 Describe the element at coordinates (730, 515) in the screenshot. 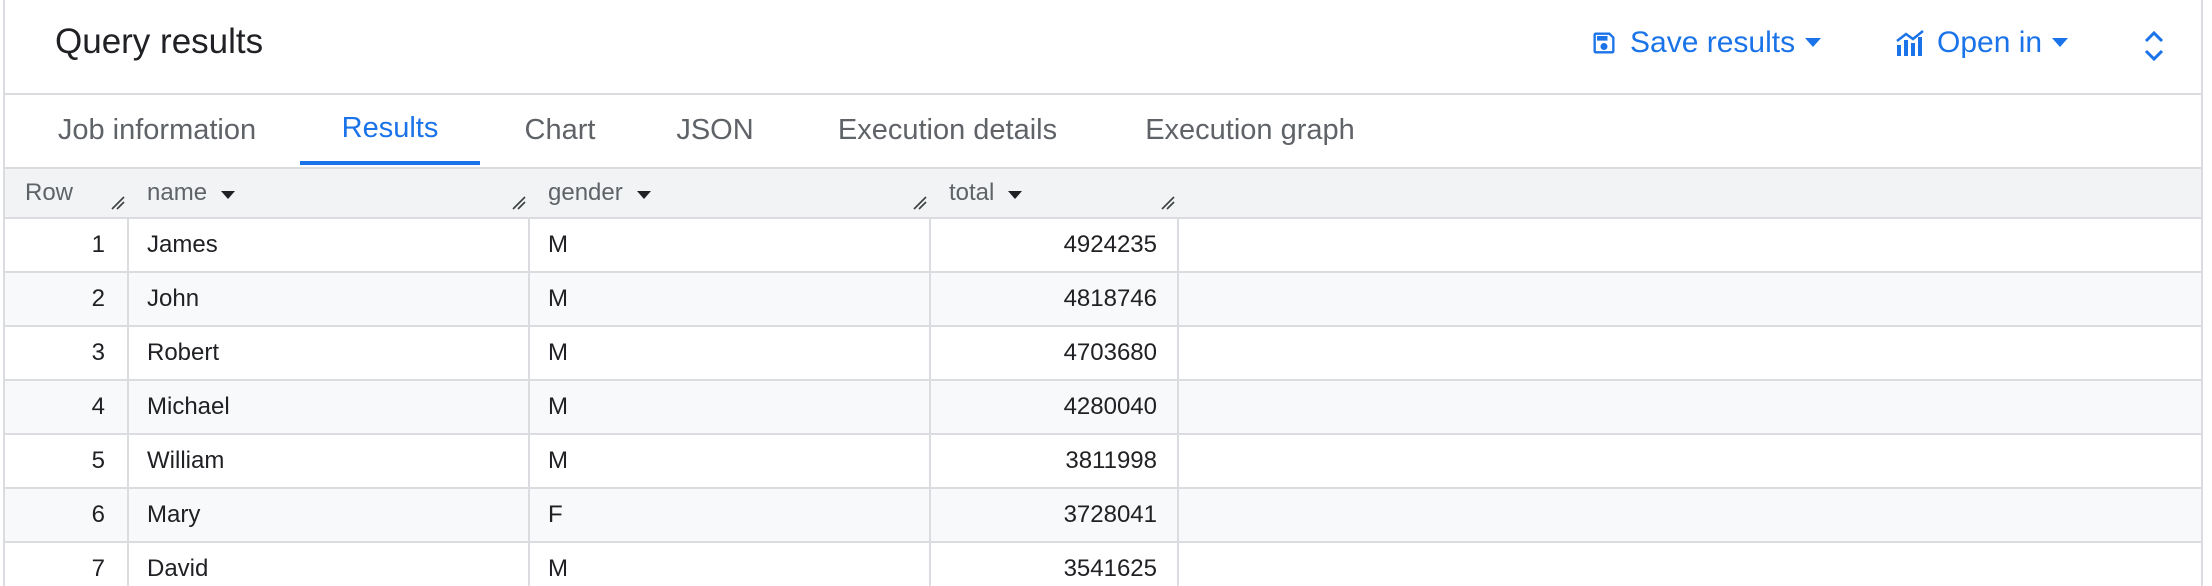

I see `gender-cell: F` at that location.